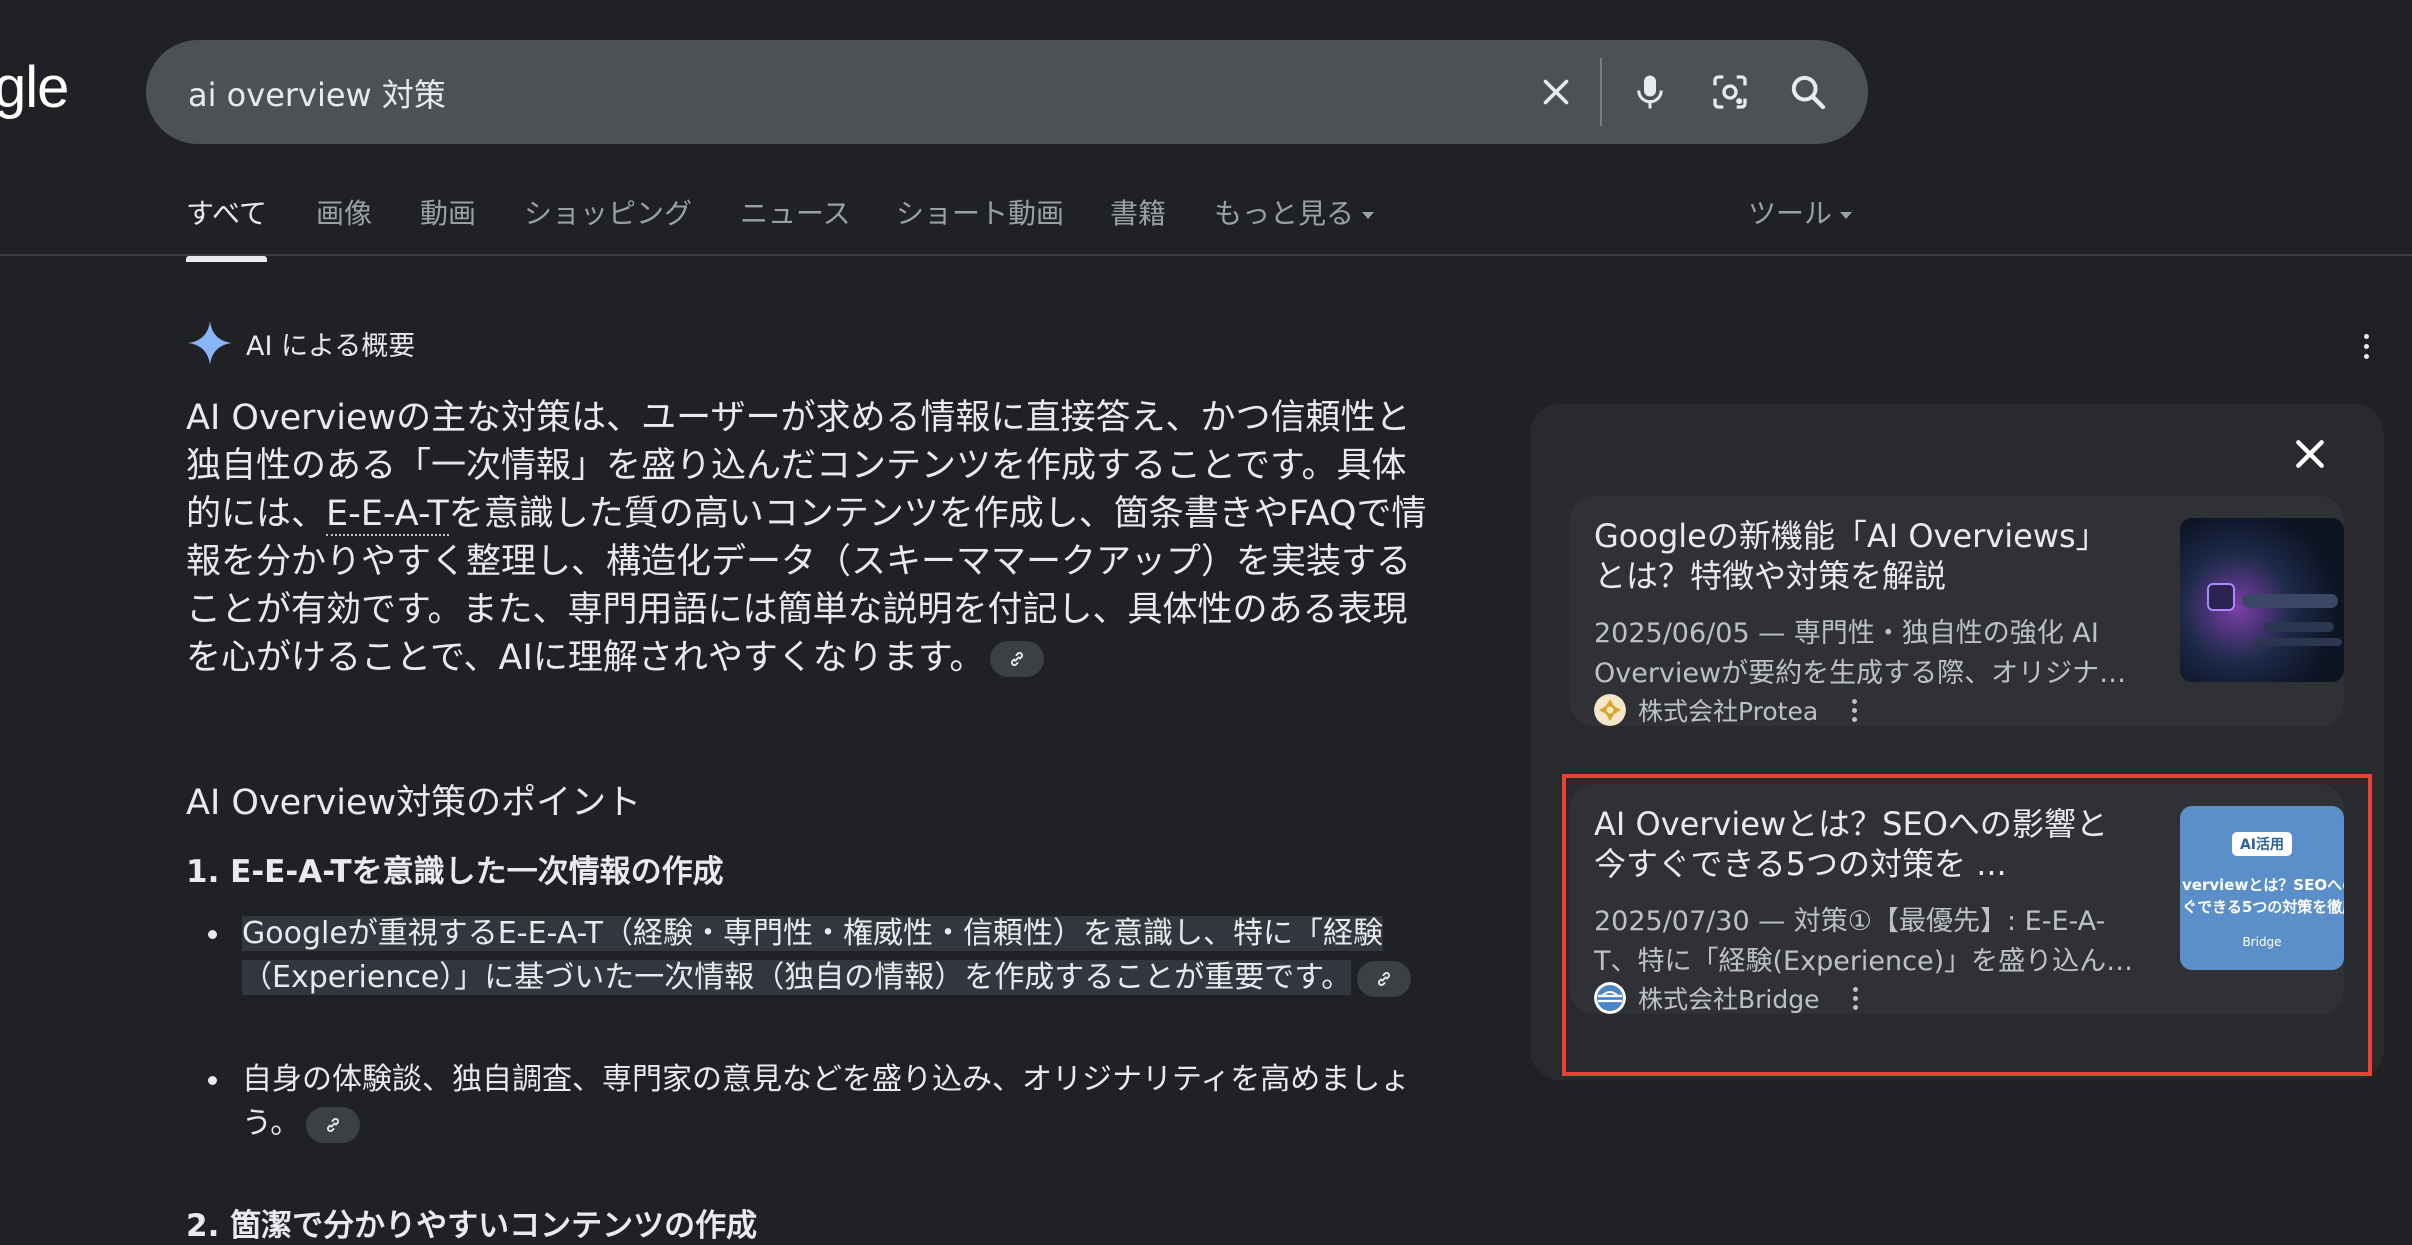 Image resolution: width=2412 pixels, height=1245 pixels. I want to click on snippet-line: Overviewが要約を生成する際、オリジナリティのある情報を, so click(1864, 673).